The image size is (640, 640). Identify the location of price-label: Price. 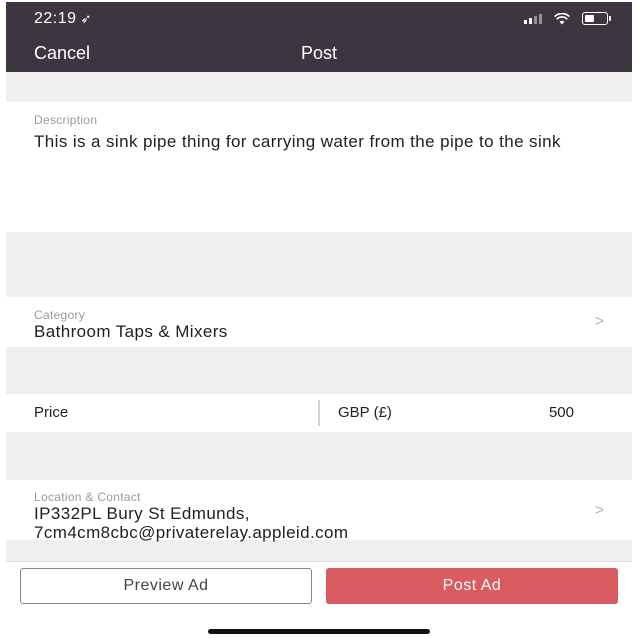
(51, 412).